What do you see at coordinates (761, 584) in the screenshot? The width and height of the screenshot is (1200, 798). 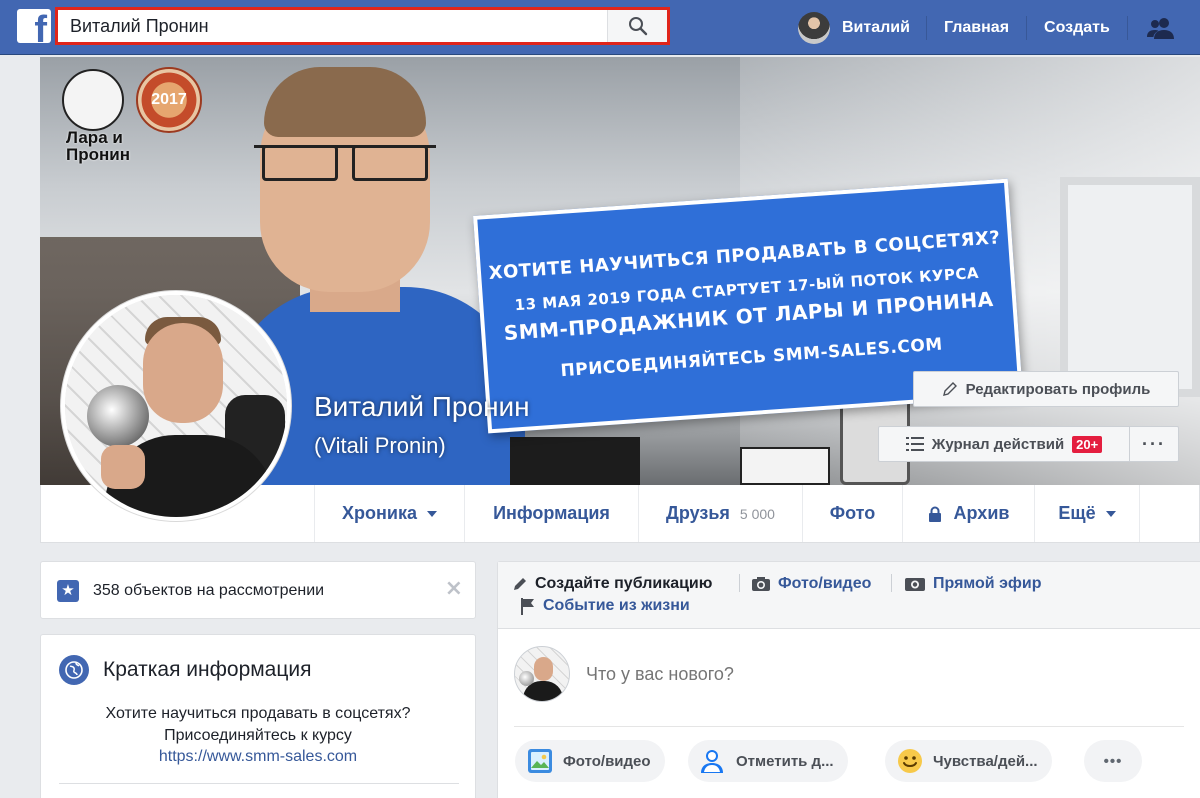 I see `camera-icon` at bounding box center [761, 584].